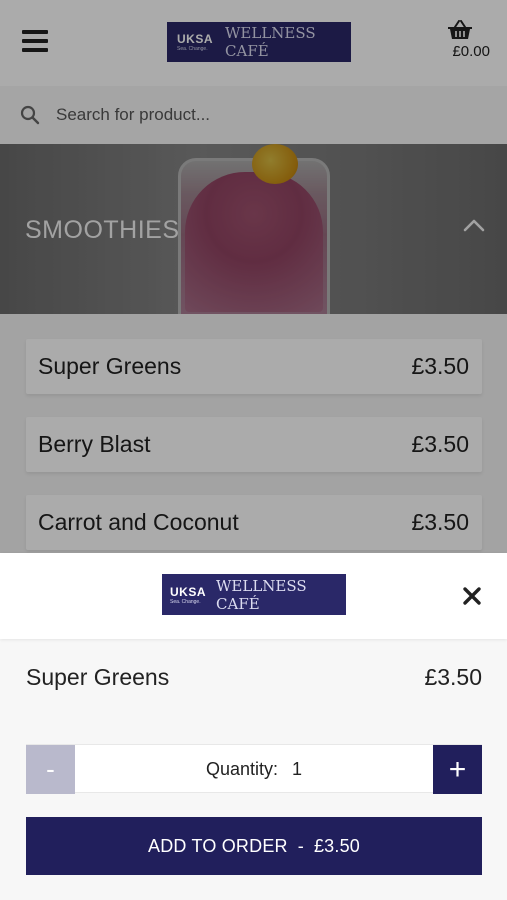 The height and width of the screenshot is (900, 507). What do you see at coordinates (336, 845) in the screenshot?
I see `add-to-order-price: £3.50` at bounding box center [336, 845].